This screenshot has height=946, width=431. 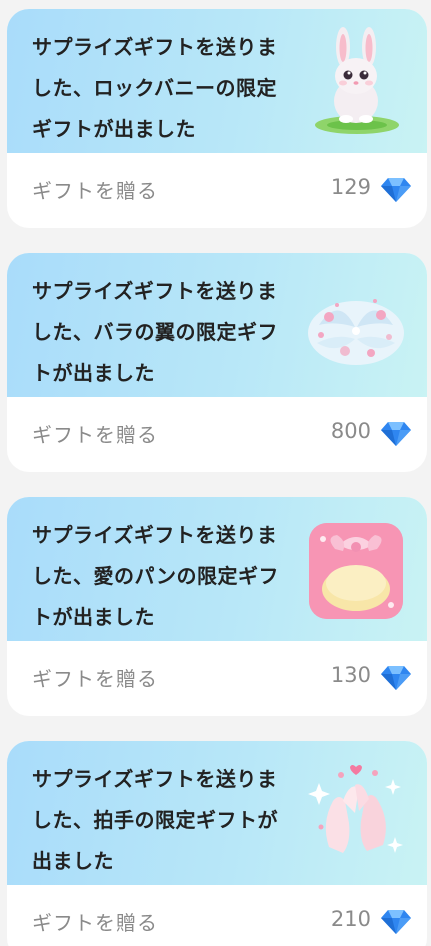 I want to click on gift-message: サプライズギフトを送りました、拍手の限定ギフトが出ました, so click(x=155, y=820).